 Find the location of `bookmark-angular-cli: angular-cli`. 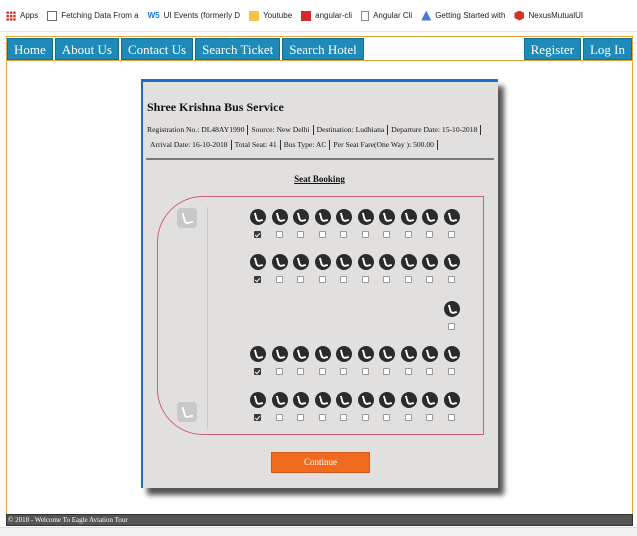

bookmark-angular-cli: angular-cli is located at coordinates (326, 15).